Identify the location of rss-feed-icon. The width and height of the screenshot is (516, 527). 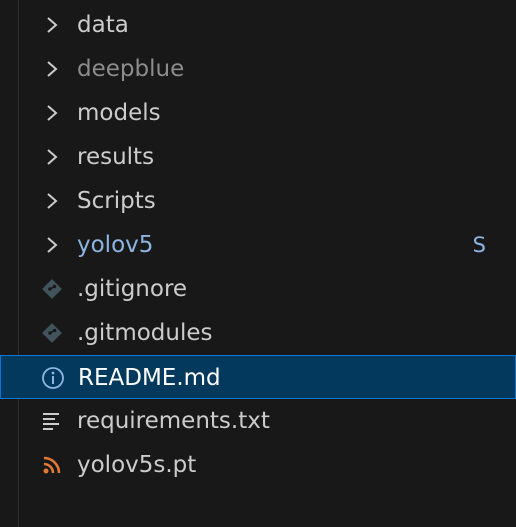
(52, 465).